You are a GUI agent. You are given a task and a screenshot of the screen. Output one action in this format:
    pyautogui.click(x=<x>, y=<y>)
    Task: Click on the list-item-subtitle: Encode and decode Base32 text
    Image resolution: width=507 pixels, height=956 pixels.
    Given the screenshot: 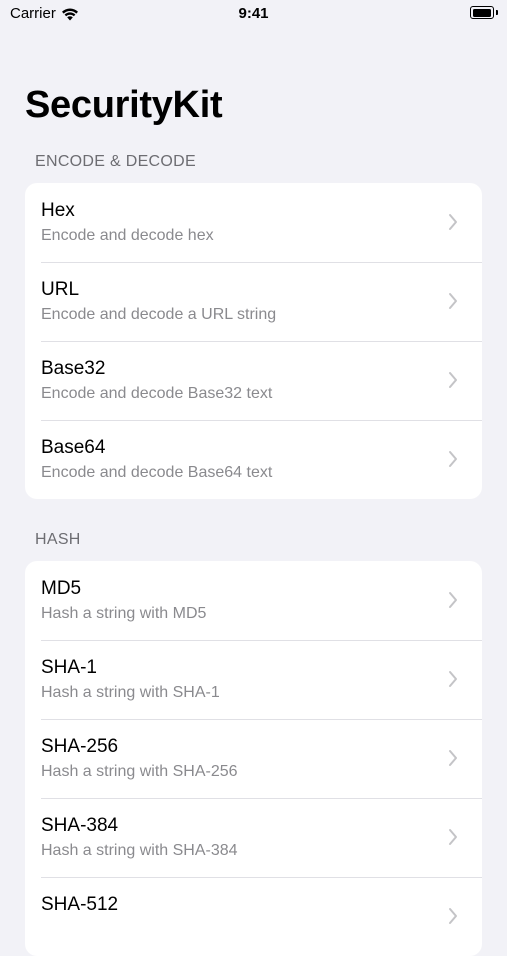 What is the action you would take?
    pyautogui.click(x=157, y=393)
    